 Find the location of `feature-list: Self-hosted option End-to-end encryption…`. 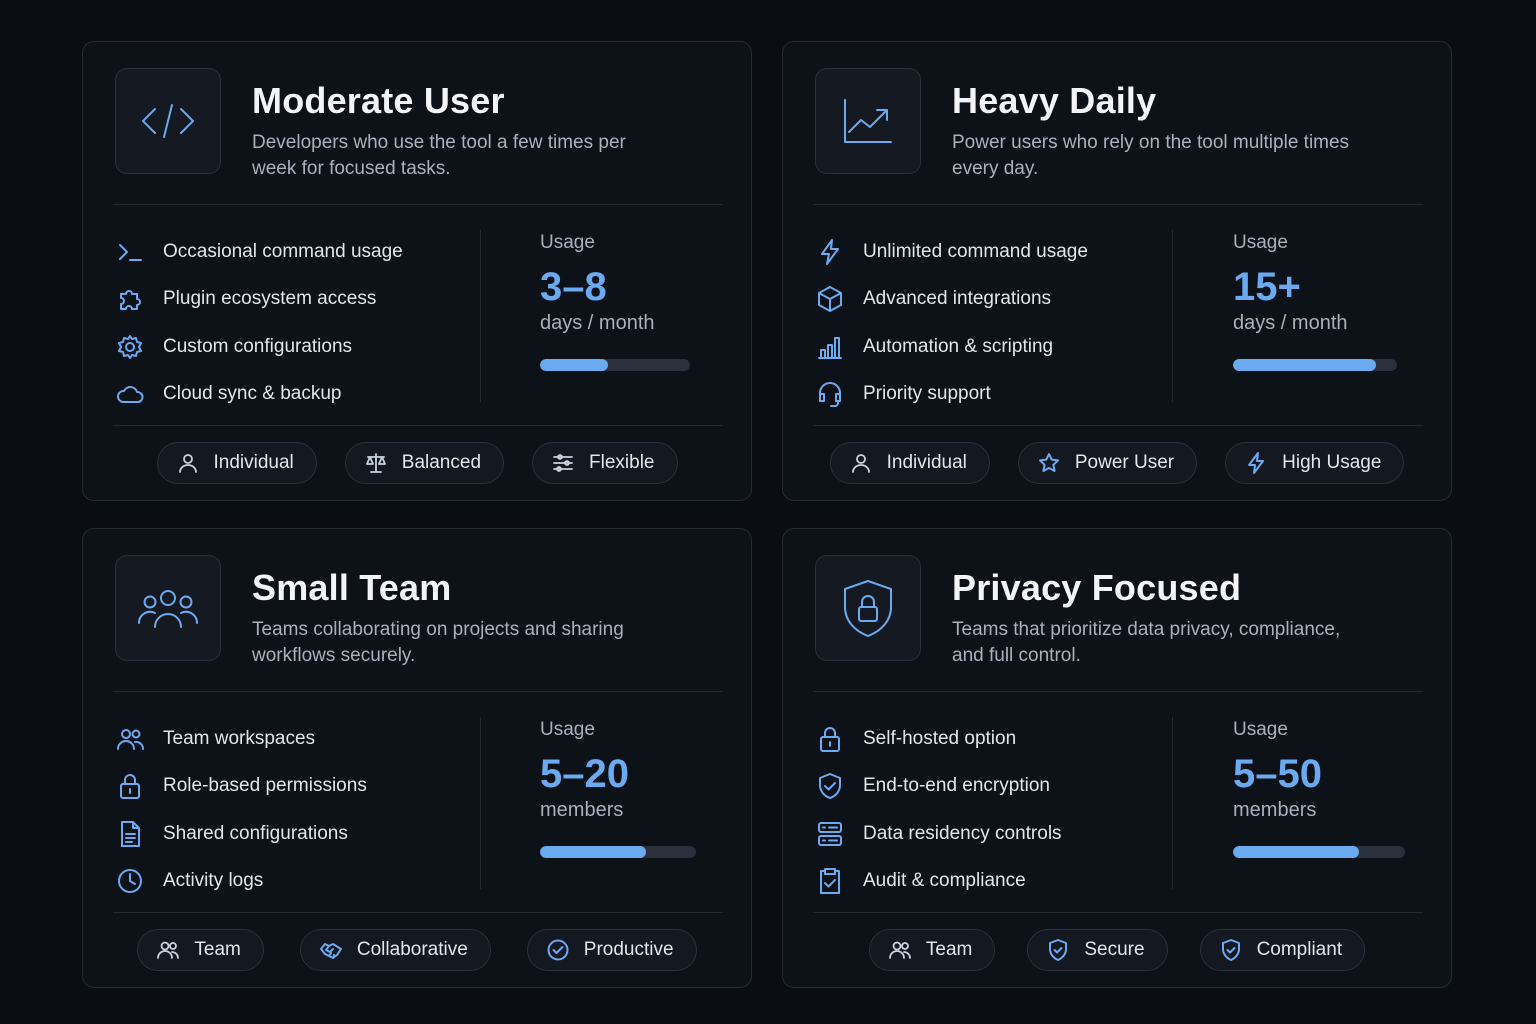

feature-list: Self-hosted option End-to-end encryption… is located at coordinates (995, 810).